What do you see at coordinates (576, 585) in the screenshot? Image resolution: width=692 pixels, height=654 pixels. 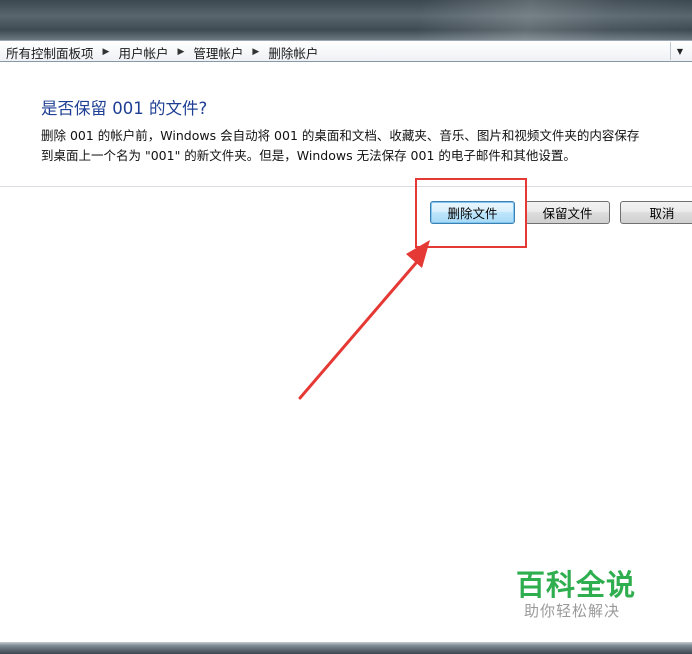 I see `watermark-name: 百科全说` at bounding box center [576, 585].